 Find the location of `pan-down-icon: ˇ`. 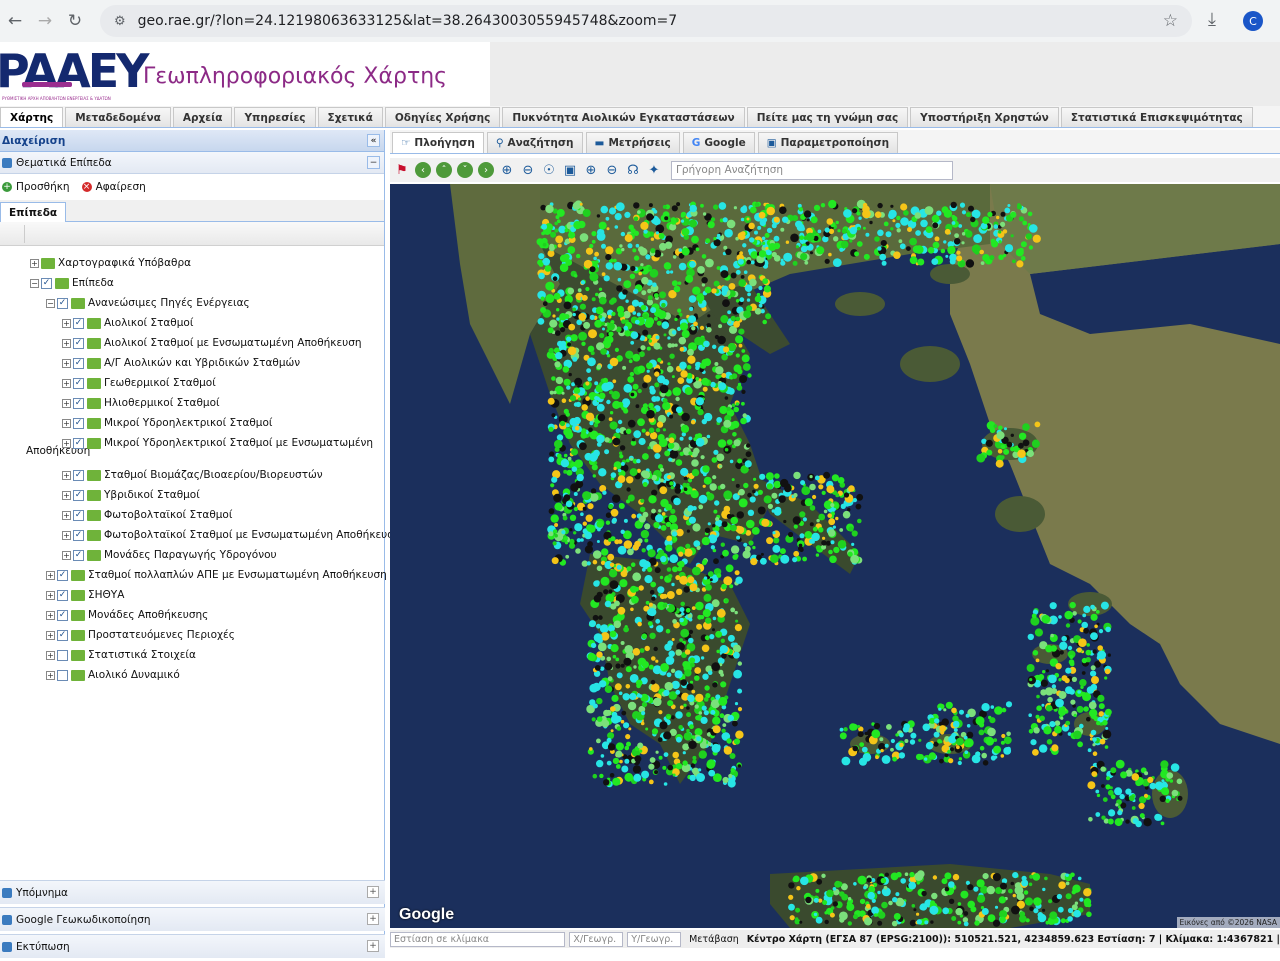

pan-down-icon: ˇ is located at coordinates (465, 170).